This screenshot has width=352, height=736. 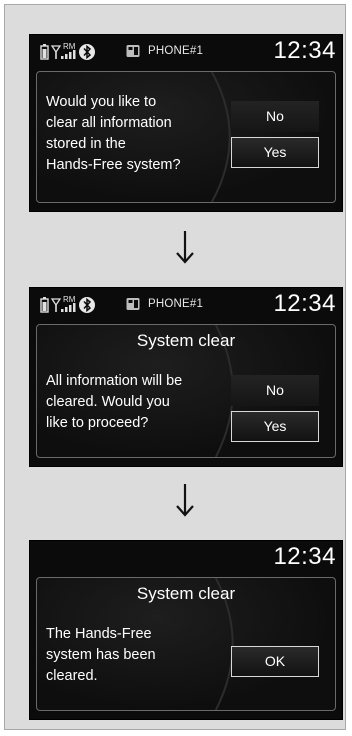 I want to click on status-bar: 12:34, so click(x=186, y=559).